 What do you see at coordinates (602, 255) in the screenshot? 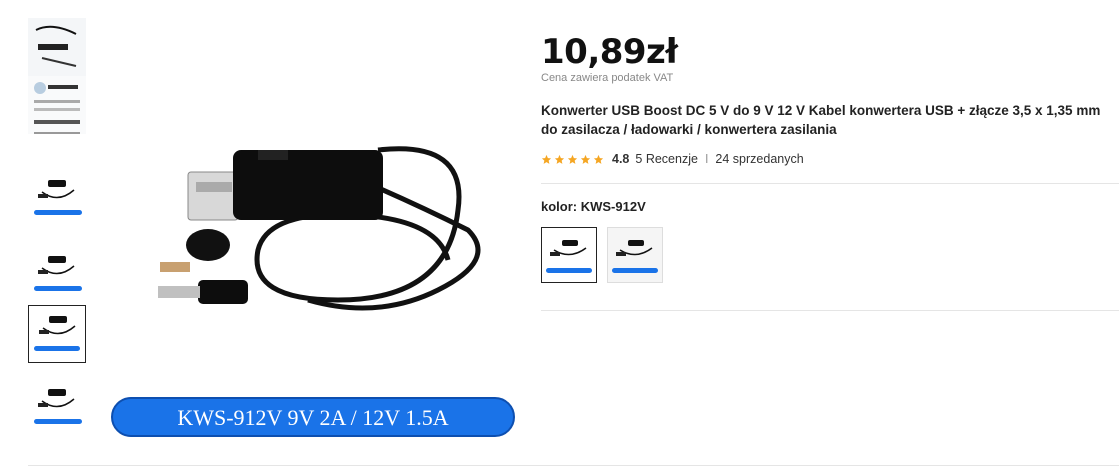
I see `variant-selector` at bounding box center [602, 255].